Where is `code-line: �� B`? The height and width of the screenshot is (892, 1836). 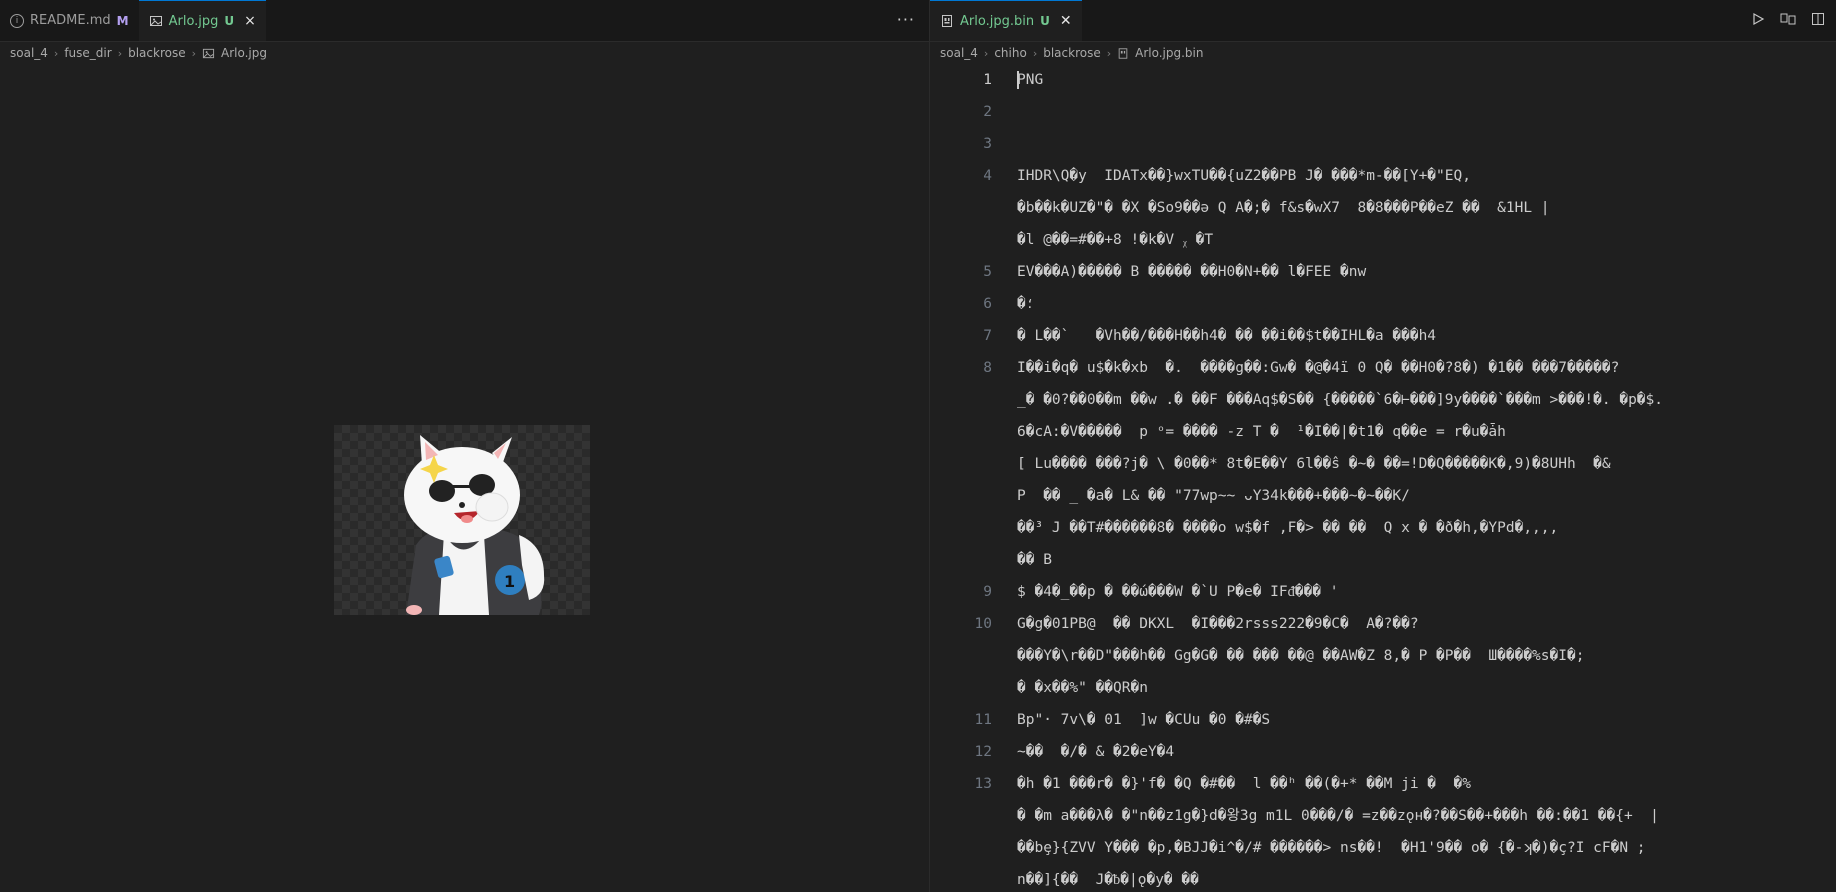 code-line: �� B is located at coordinates (1383, 560).